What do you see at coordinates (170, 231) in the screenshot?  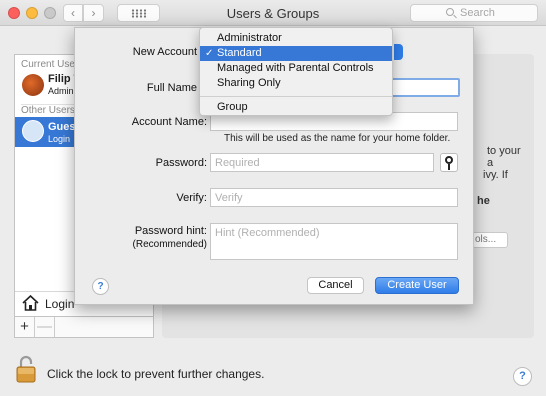 I see `password-hint-label: Password hint:` at bounding box center [170, 231].